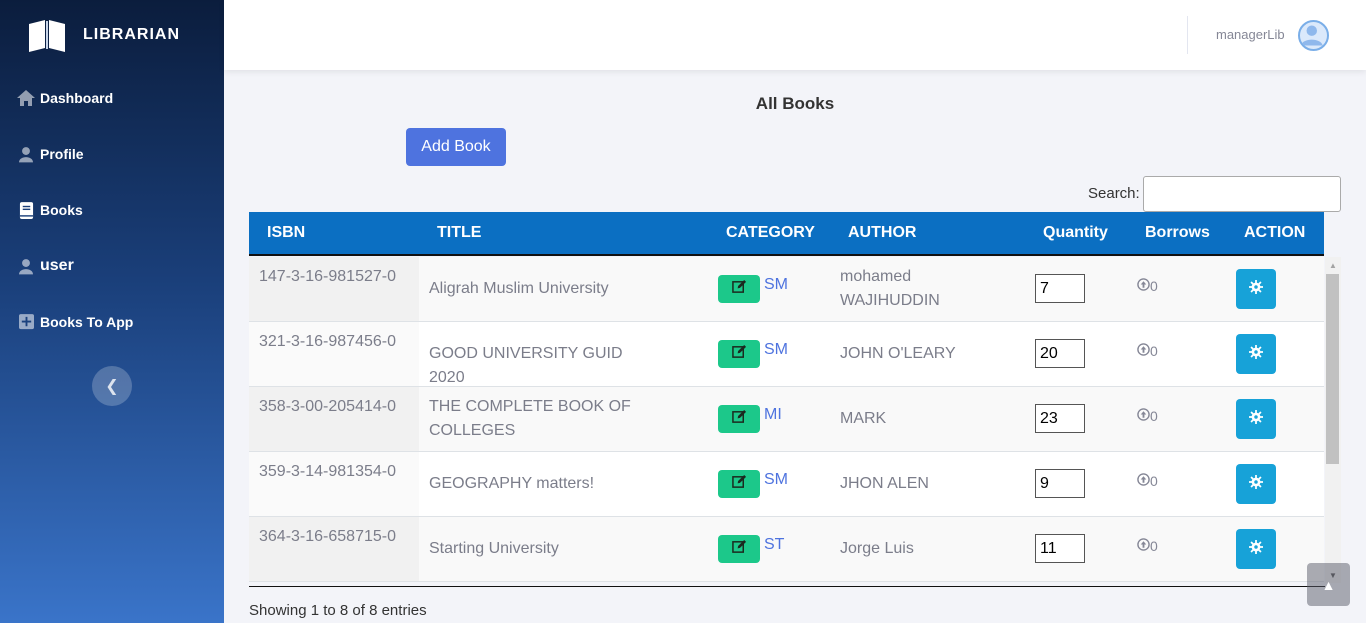  I want to click on cell-category: MI, so click(773, 415).